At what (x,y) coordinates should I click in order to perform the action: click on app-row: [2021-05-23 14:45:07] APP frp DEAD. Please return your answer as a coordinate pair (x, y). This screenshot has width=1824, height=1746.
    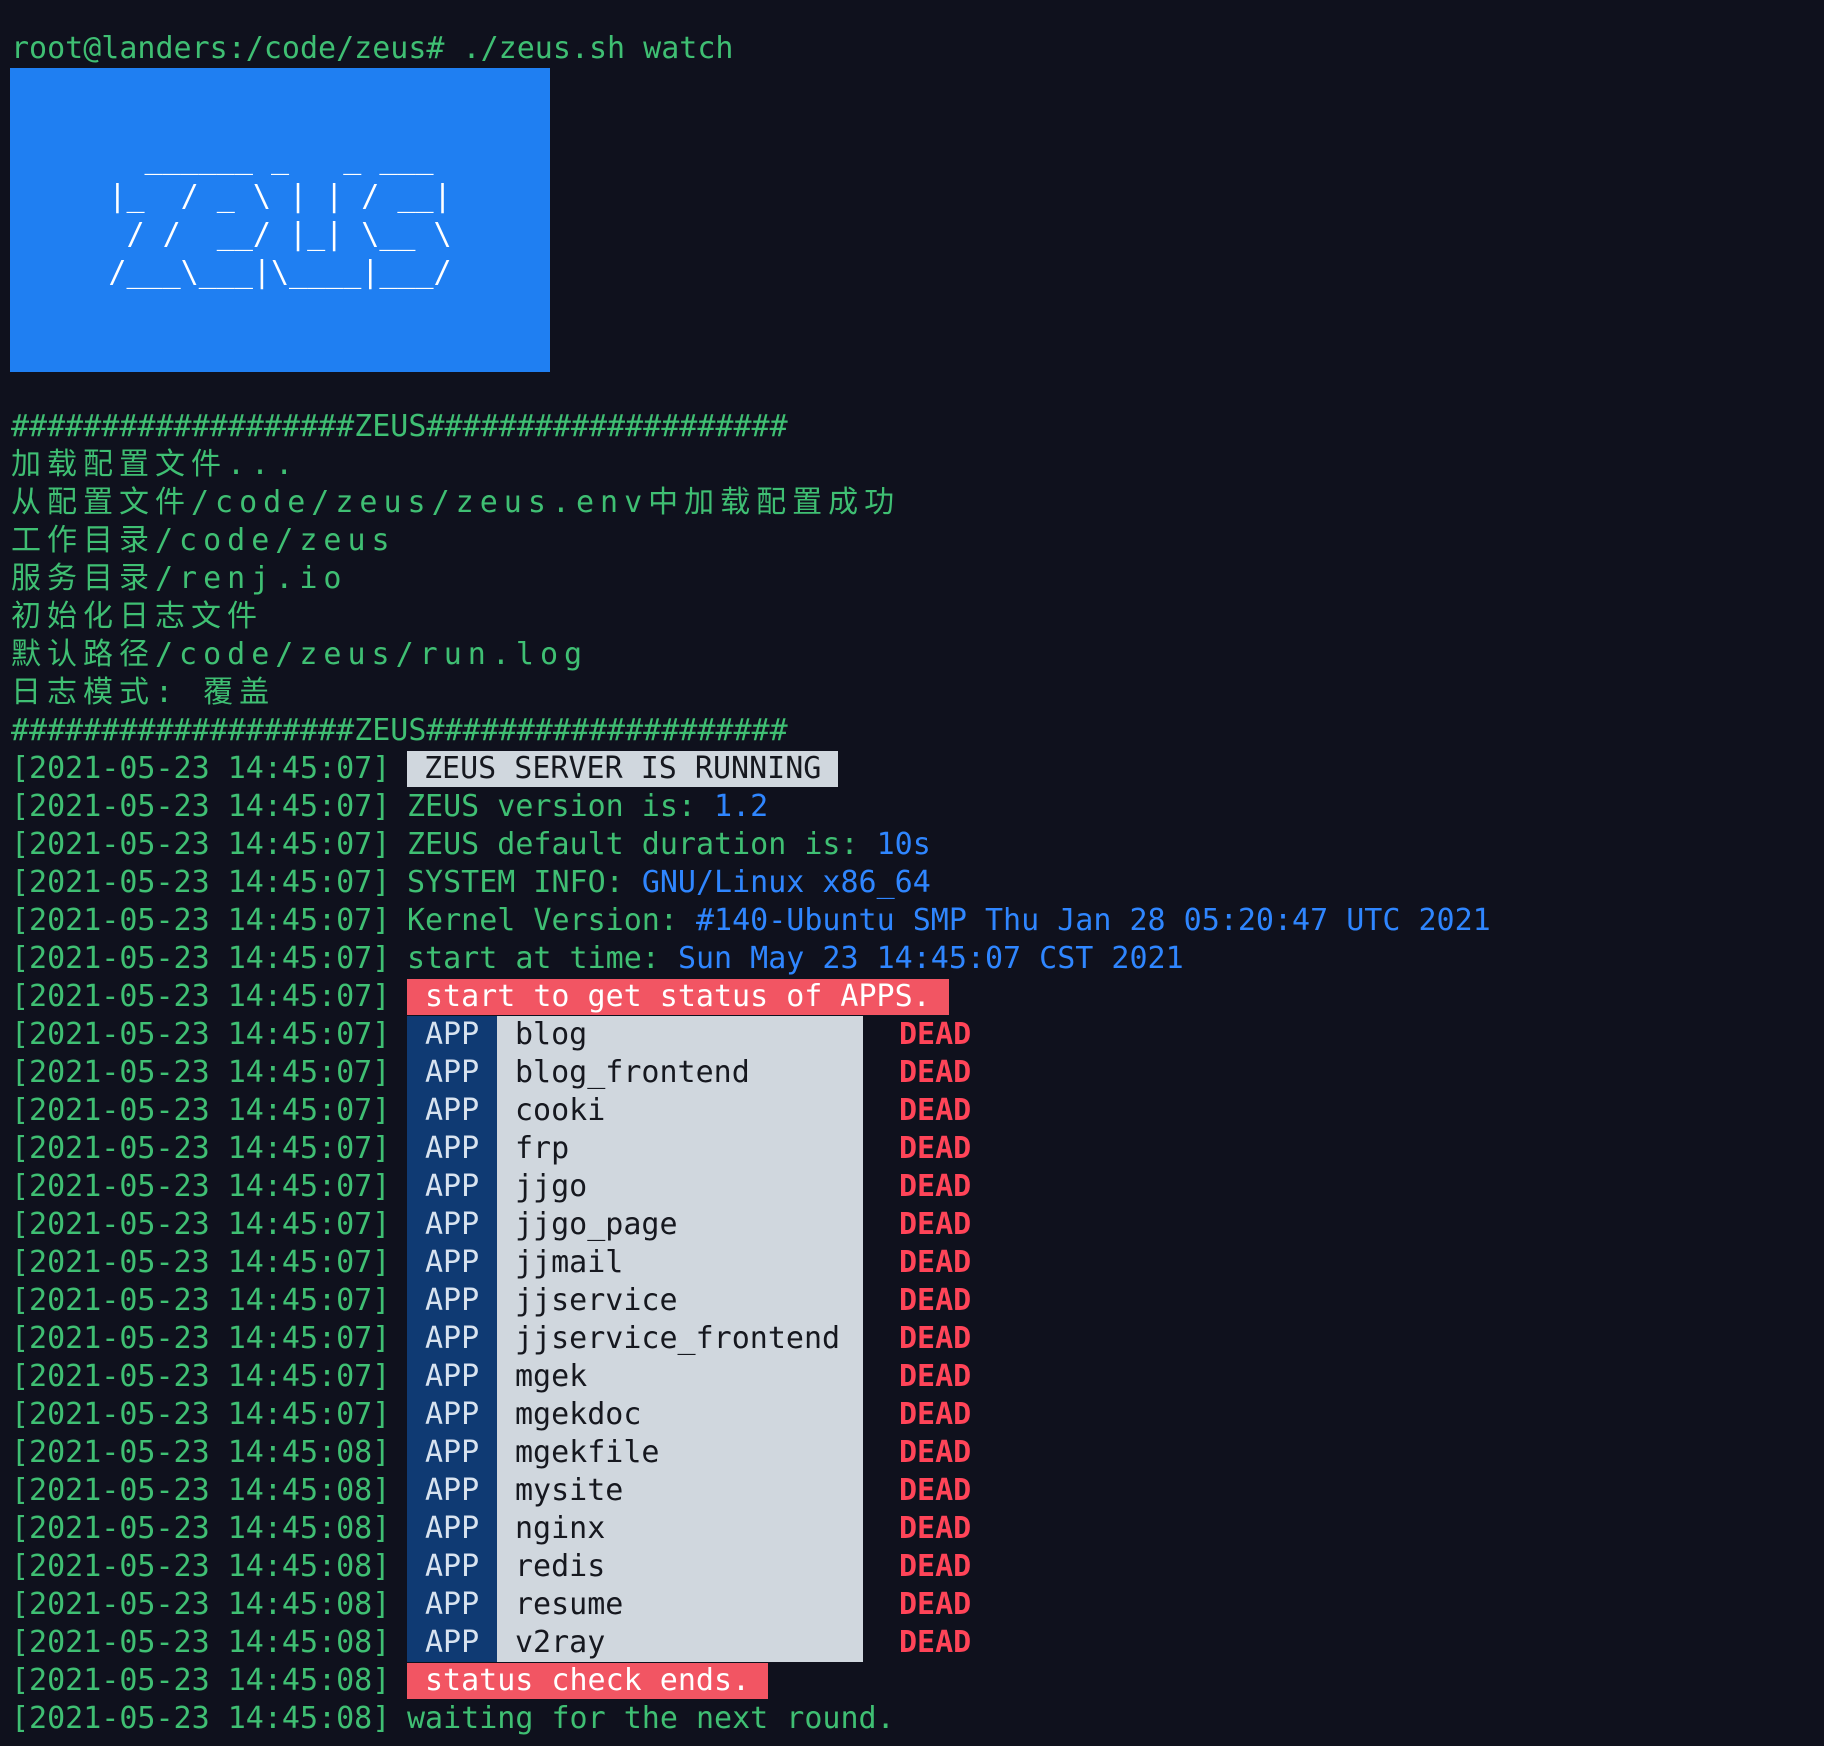
    Looking at the image, I should click on (751, 1149).